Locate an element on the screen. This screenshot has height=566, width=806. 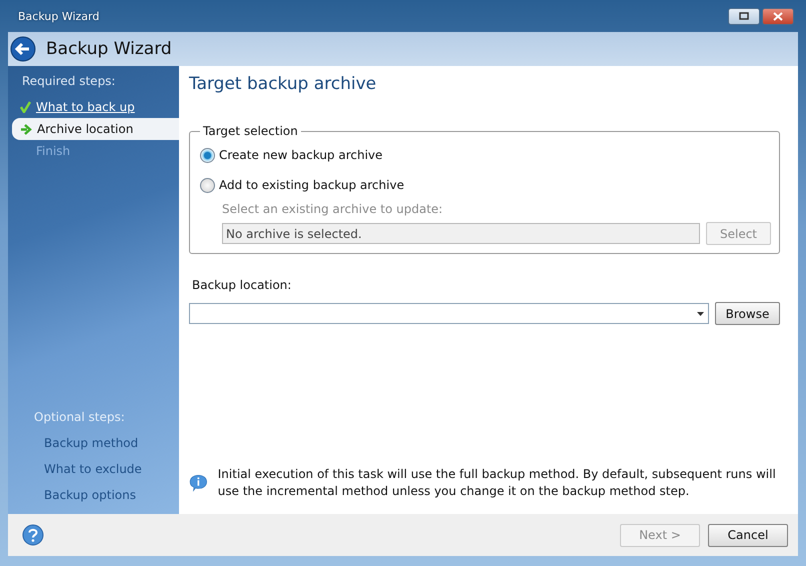
restore-icon is located at coordinates (744, 16).